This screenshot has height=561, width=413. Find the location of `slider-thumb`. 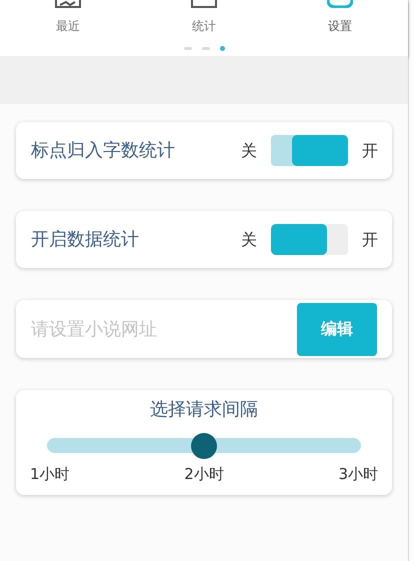

slider-thumb is located at coordinates (204, 445).